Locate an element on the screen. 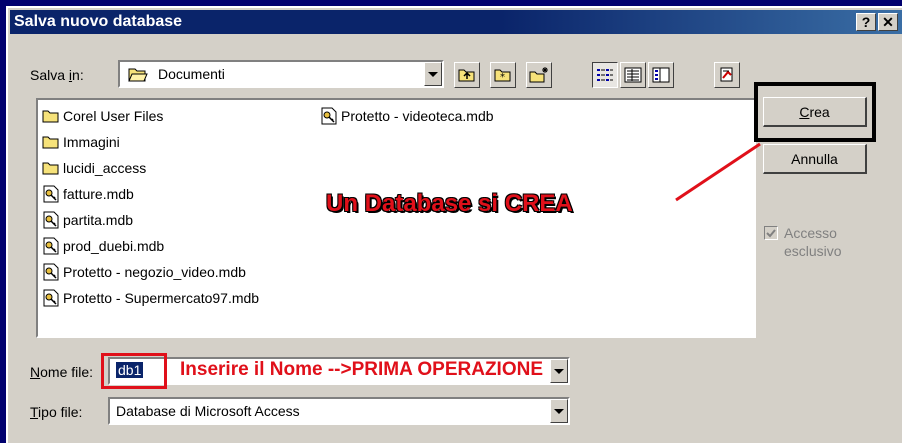 The width and height of the screenshot is (902, 443). list-item: partita.mdb is located at coordinates (87, 220).